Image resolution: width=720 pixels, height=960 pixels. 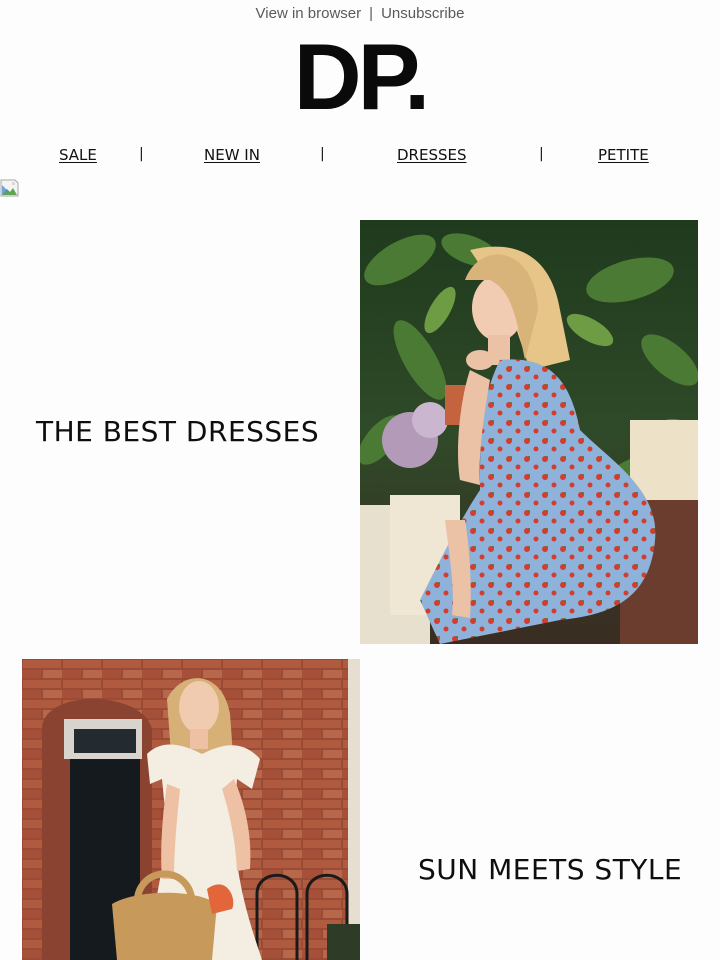 I want to click on brand-logo-text: DP., so click(x=362, y=76).